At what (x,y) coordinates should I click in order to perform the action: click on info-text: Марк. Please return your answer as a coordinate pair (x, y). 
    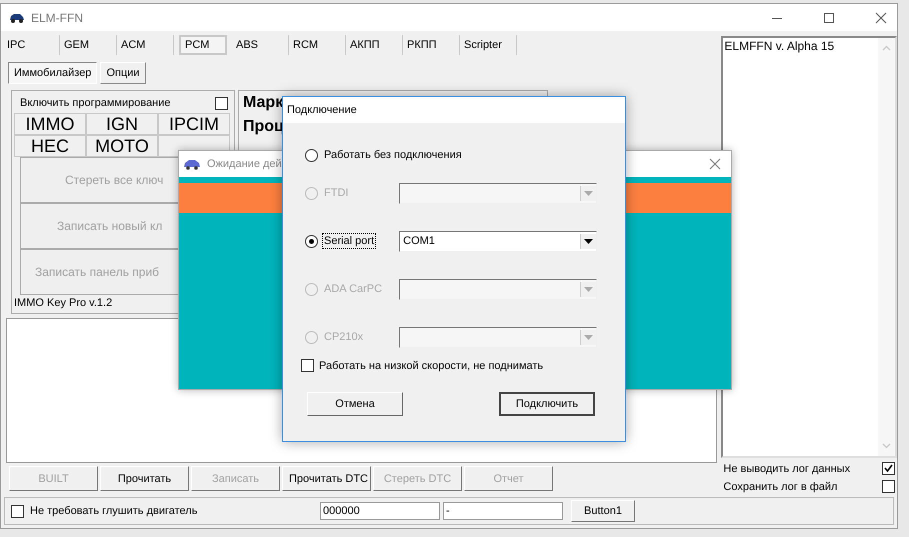
    Looking at the image, I should click on (263, 103).